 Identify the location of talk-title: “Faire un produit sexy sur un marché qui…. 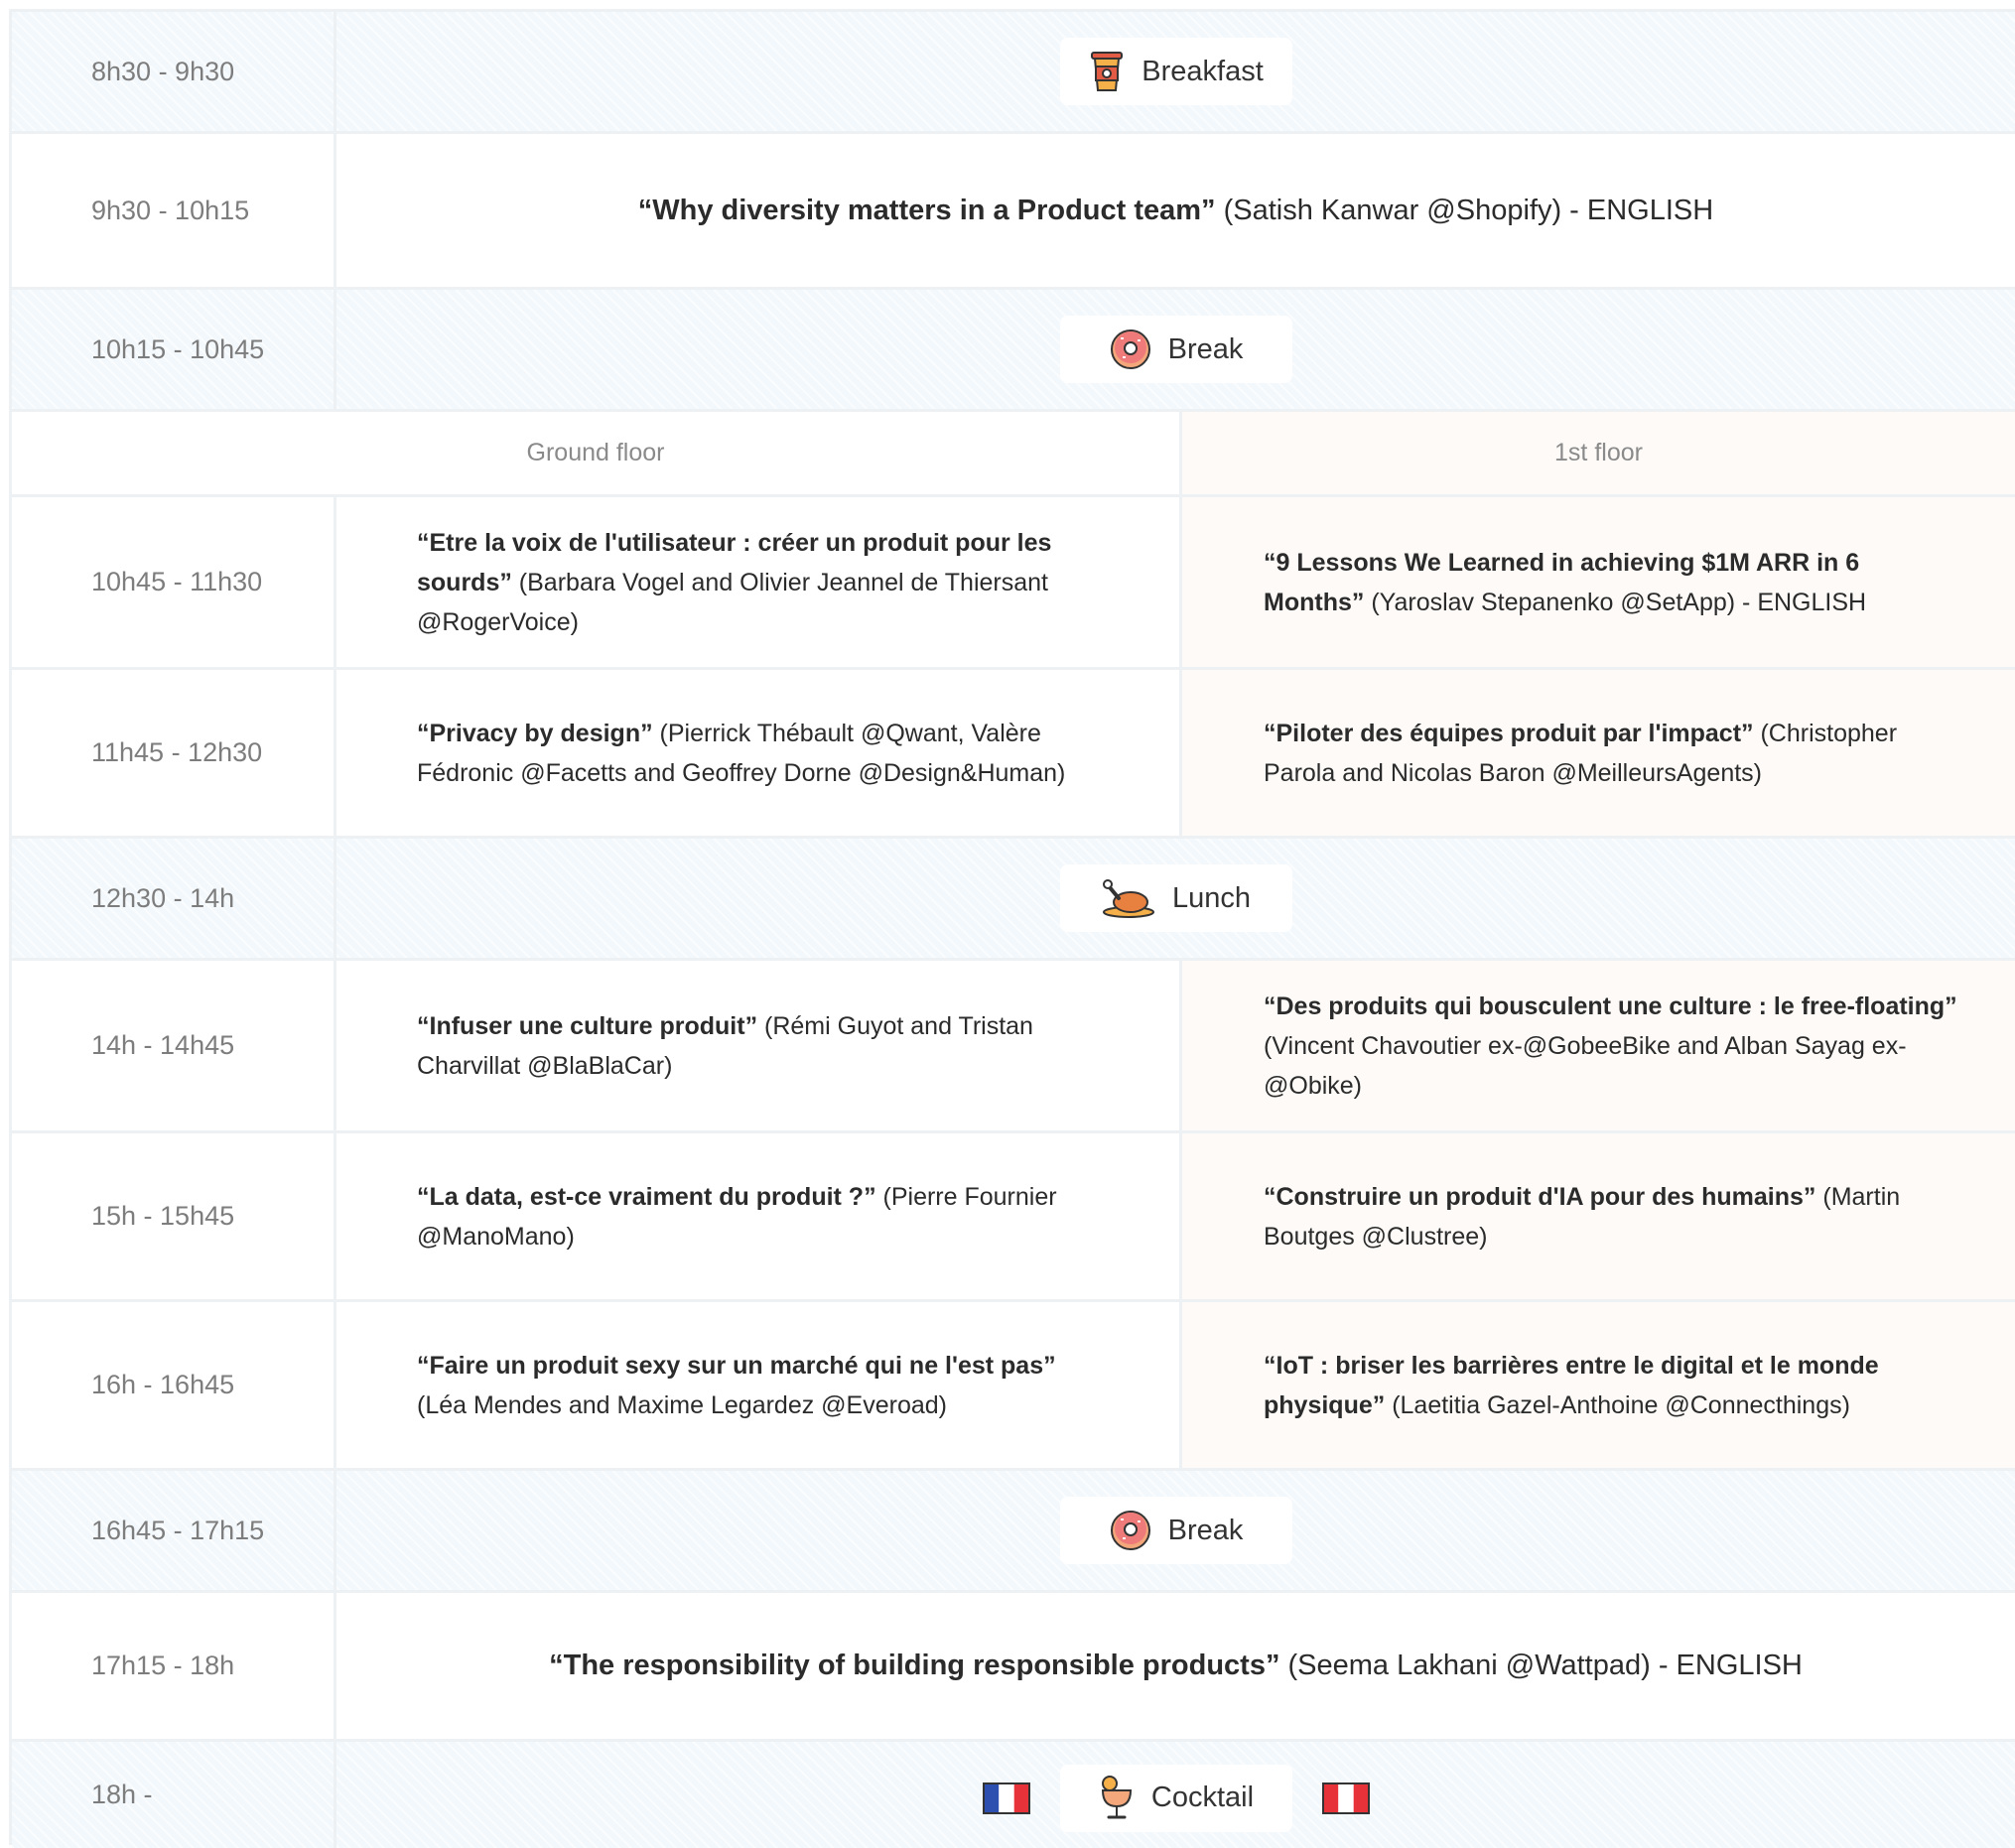
(736, 1365).